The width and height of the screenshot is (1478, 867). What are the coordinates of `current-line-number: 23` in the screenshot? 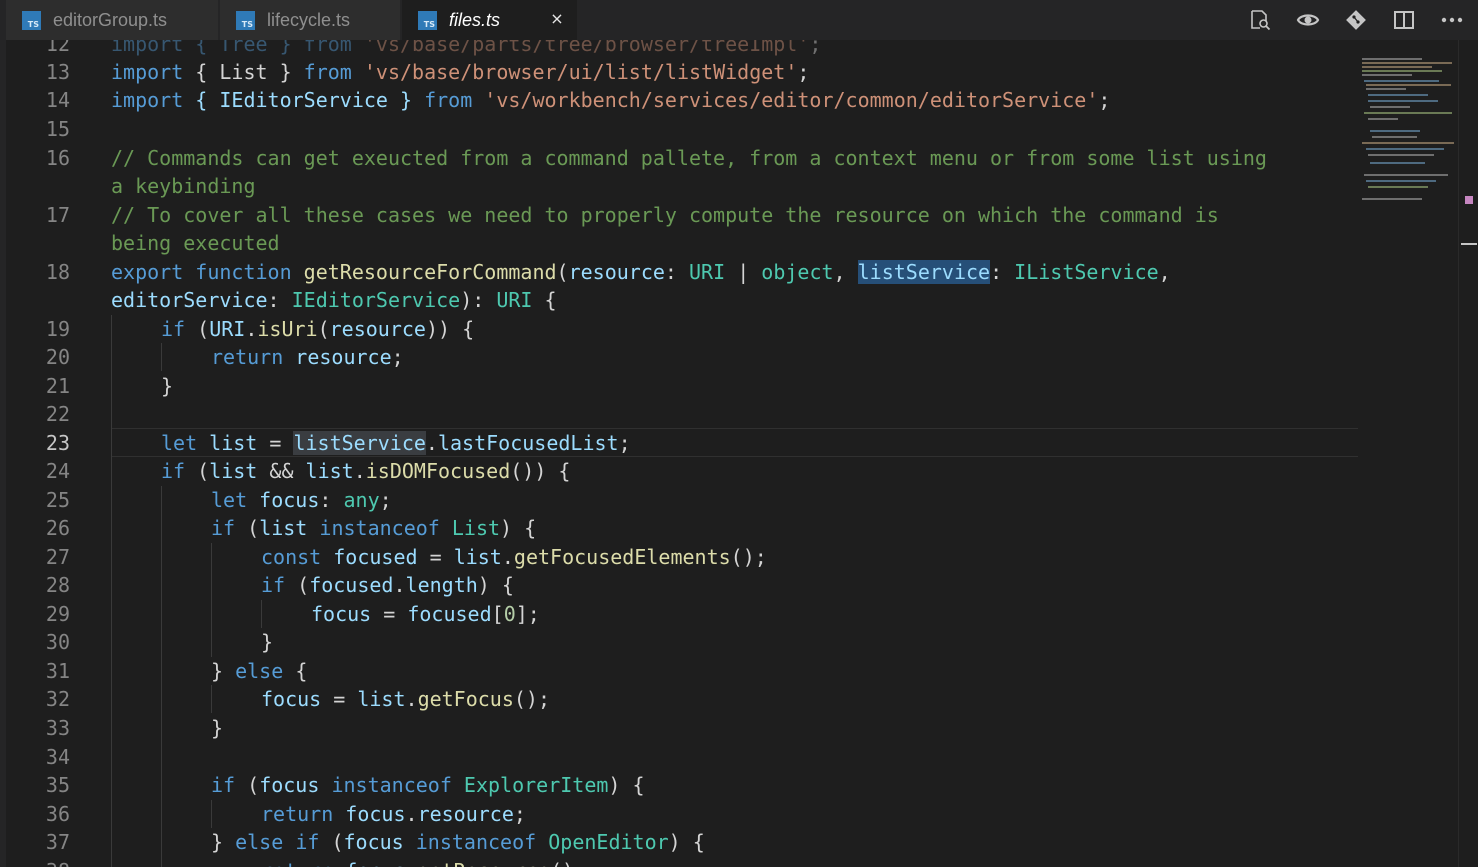 It's located at (57, 443).